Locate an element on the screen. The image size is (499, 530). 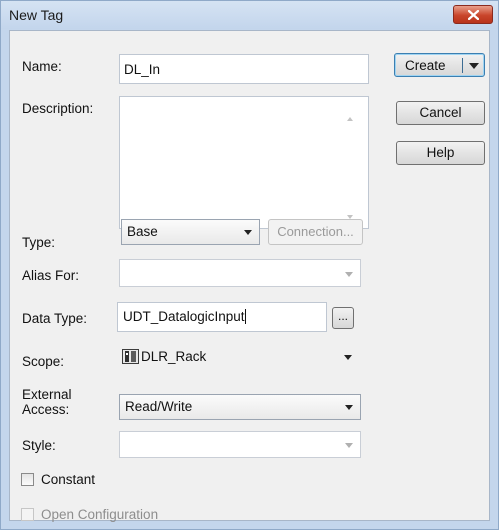
scope-value: DLR_Rack is located at coordinates (174, 356).